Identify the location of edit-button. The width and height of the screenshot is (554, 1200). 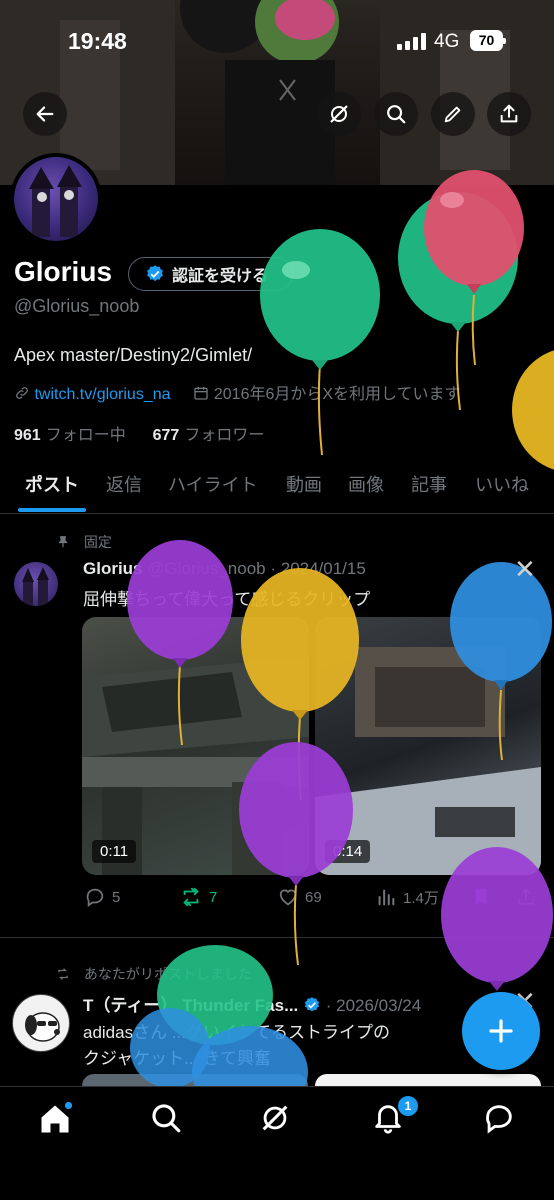
(453, 114).